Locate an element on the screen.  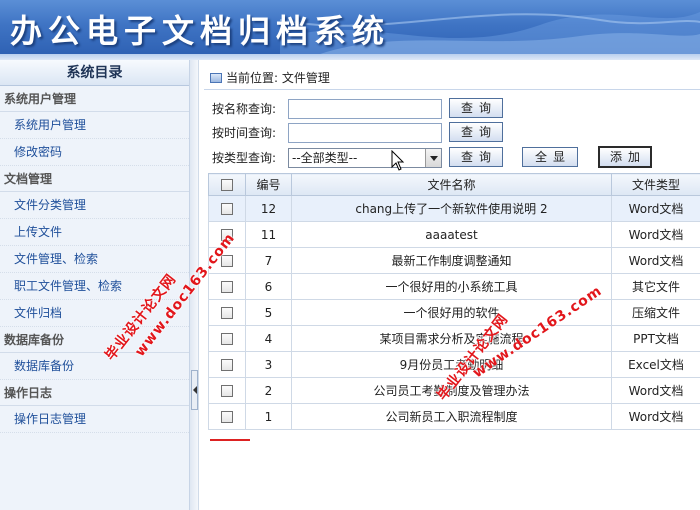
table-header-row: 编号 文件名称 文件类型 is located at coordinates (454, 184).